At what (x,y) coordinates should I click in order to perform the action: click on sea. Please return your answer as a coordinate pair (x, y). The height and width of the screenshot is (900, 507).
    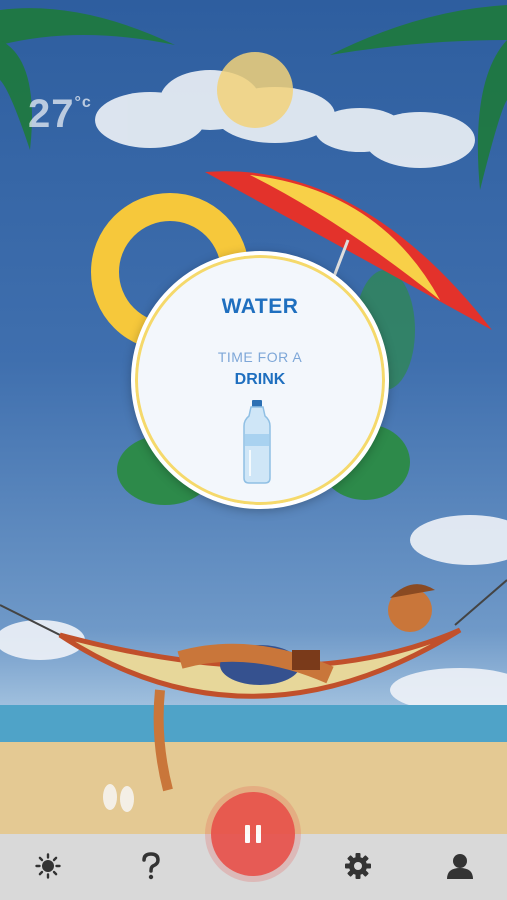
    Looking at the image, I should click on (253, 725).